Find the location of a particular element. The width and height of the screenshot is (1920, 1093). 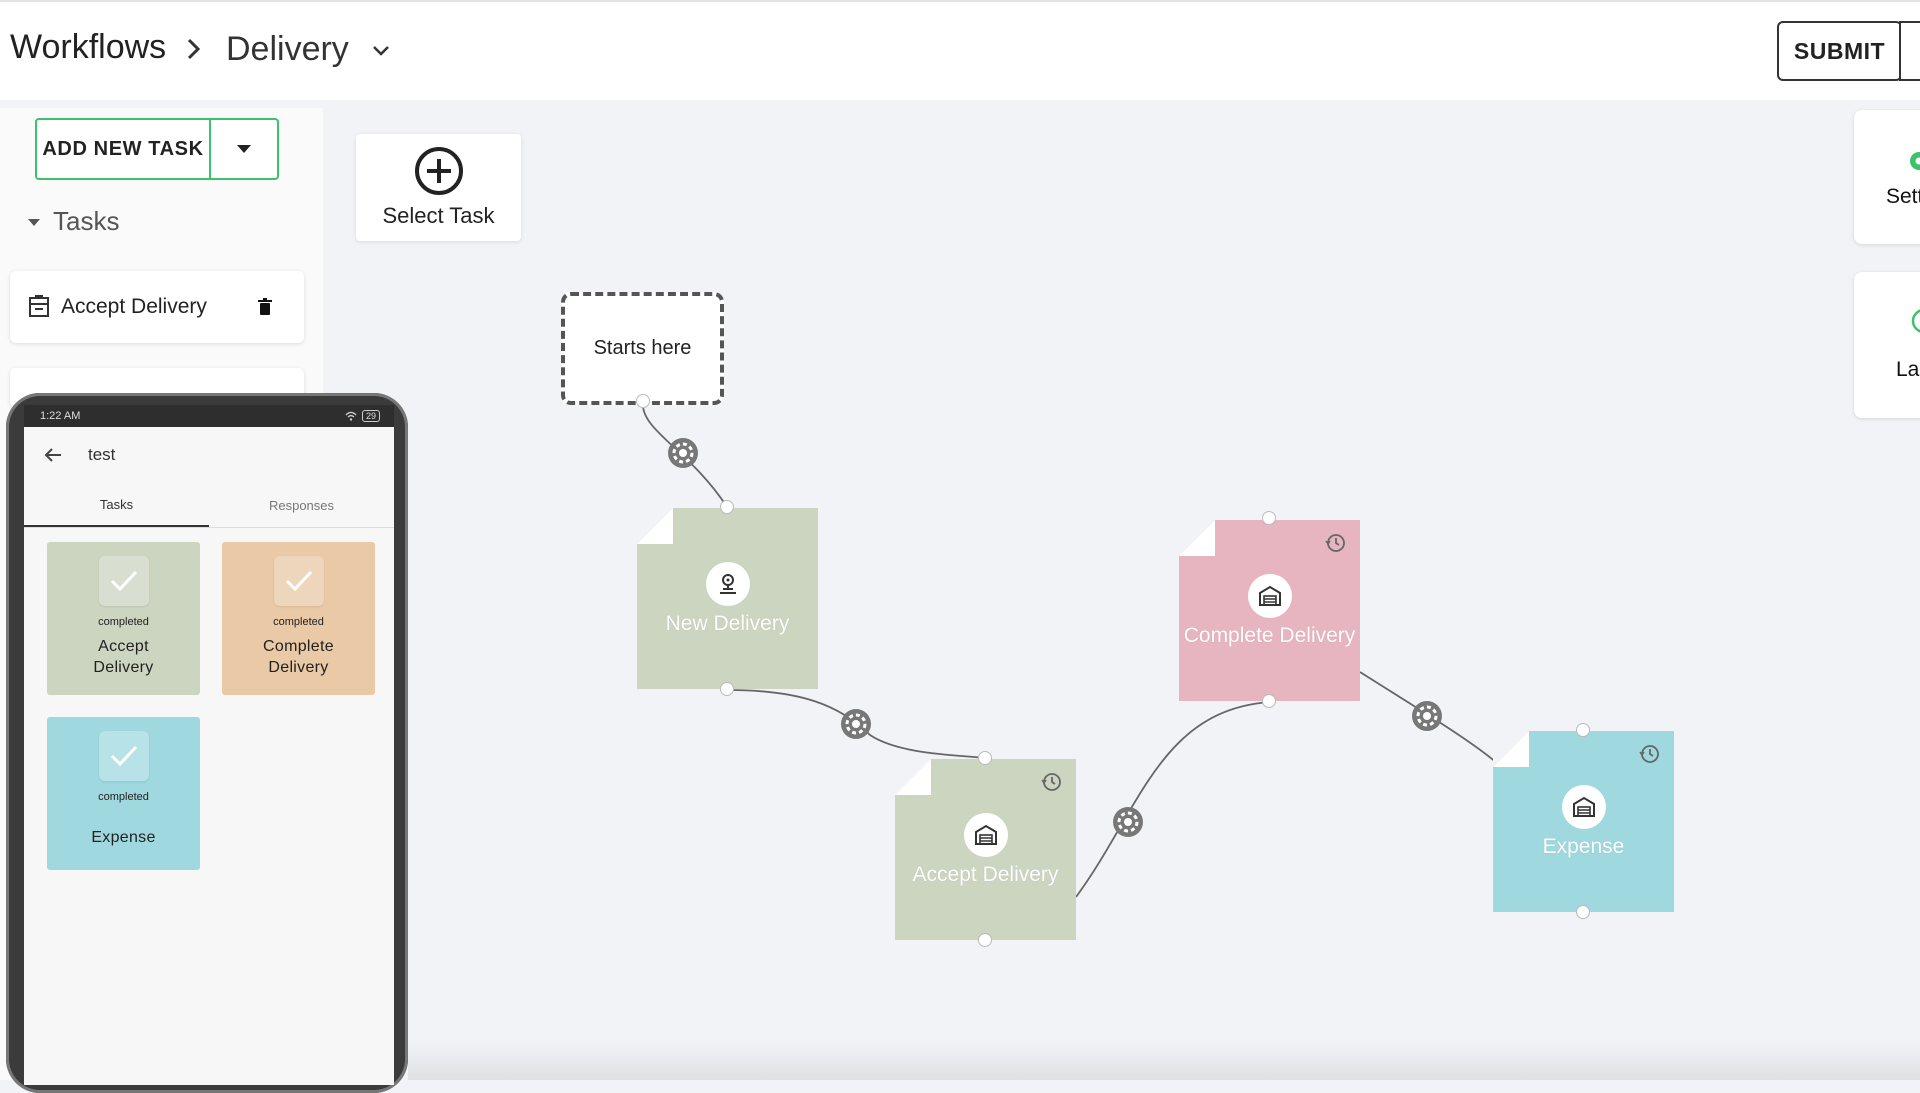

connector-accept-complete is located at coordinates (1173, 799).